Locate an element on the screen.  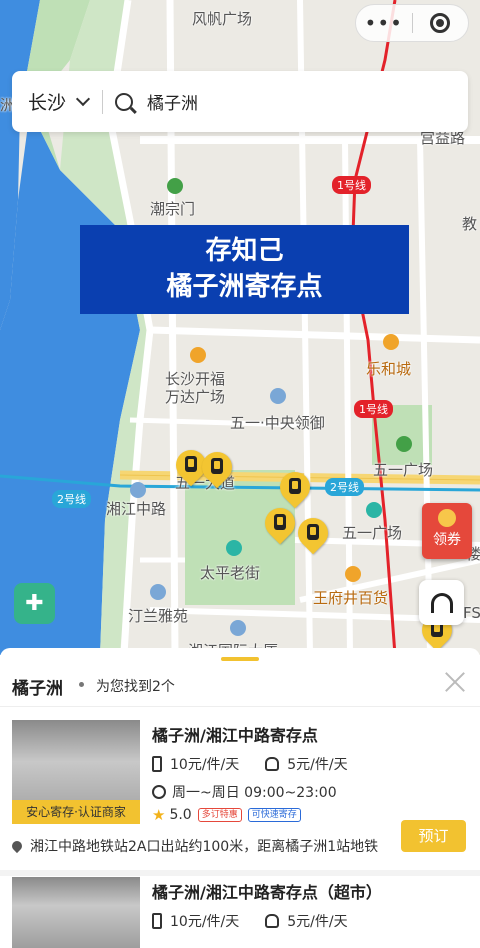
fast-storage-badge: 可快速寄存 is located at coordinates (274, 815).